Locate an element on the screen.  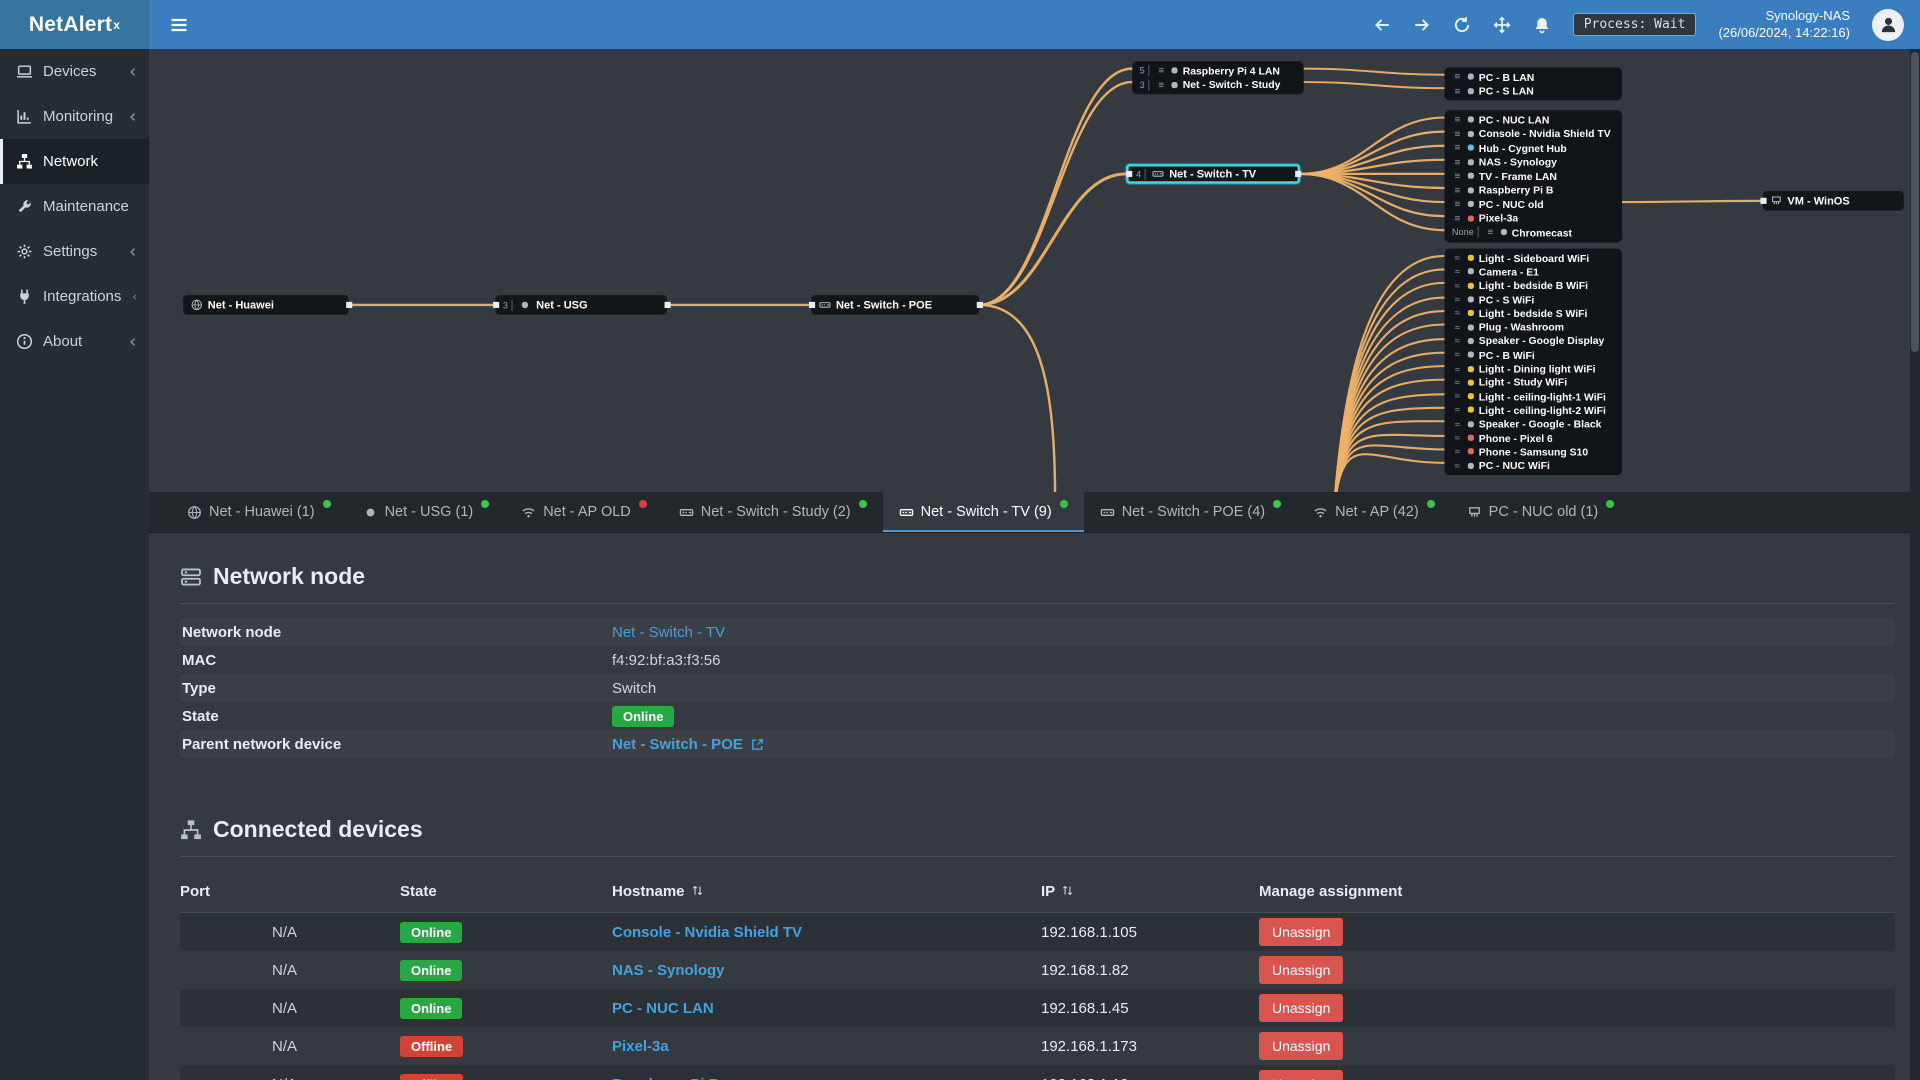
device-label: PC - NUC LAN is located at coordinates (1514, 119).